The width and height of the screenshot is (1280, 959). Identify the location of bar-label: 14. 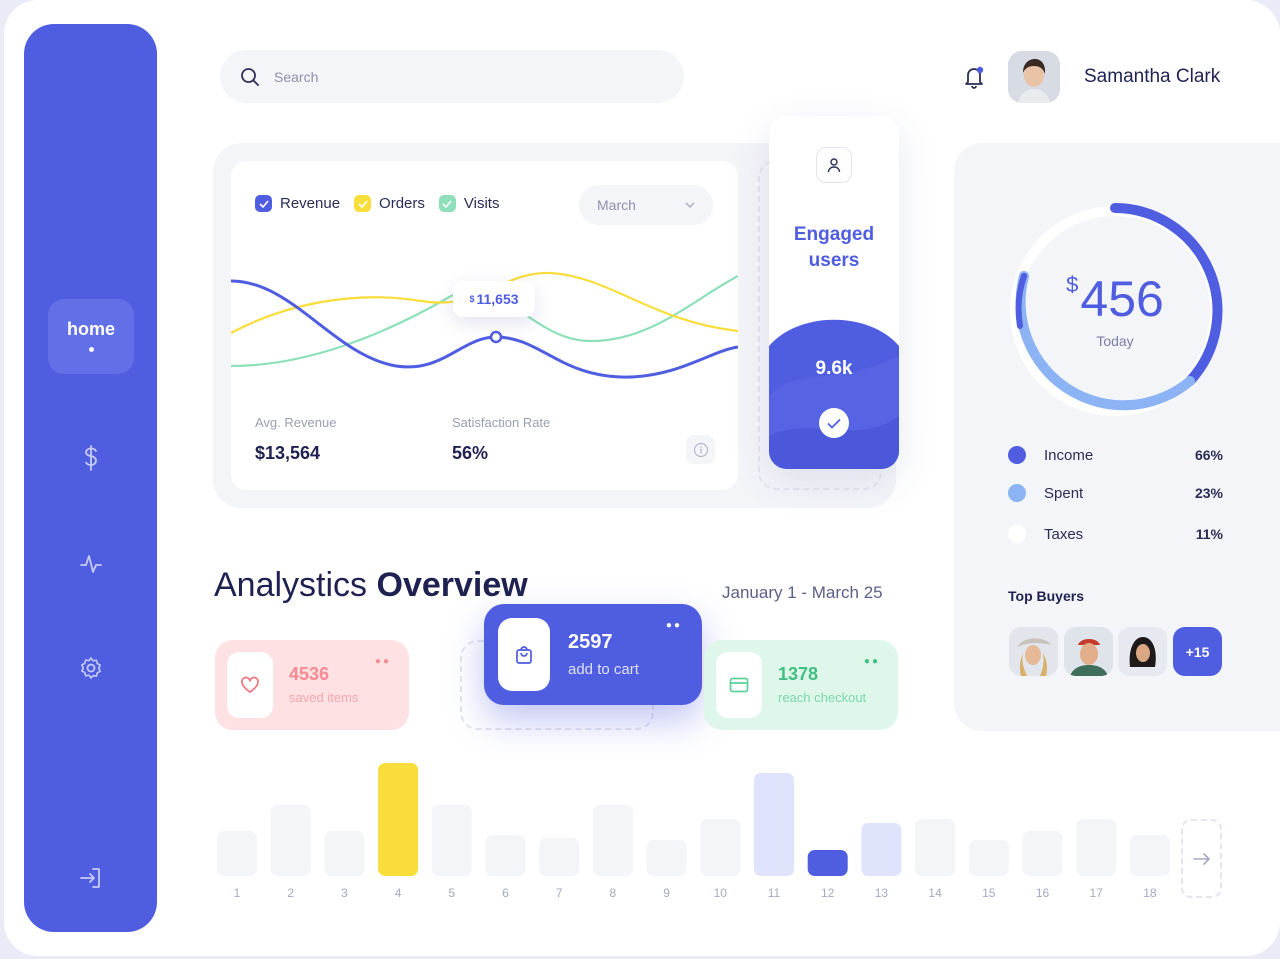
(935, 893).